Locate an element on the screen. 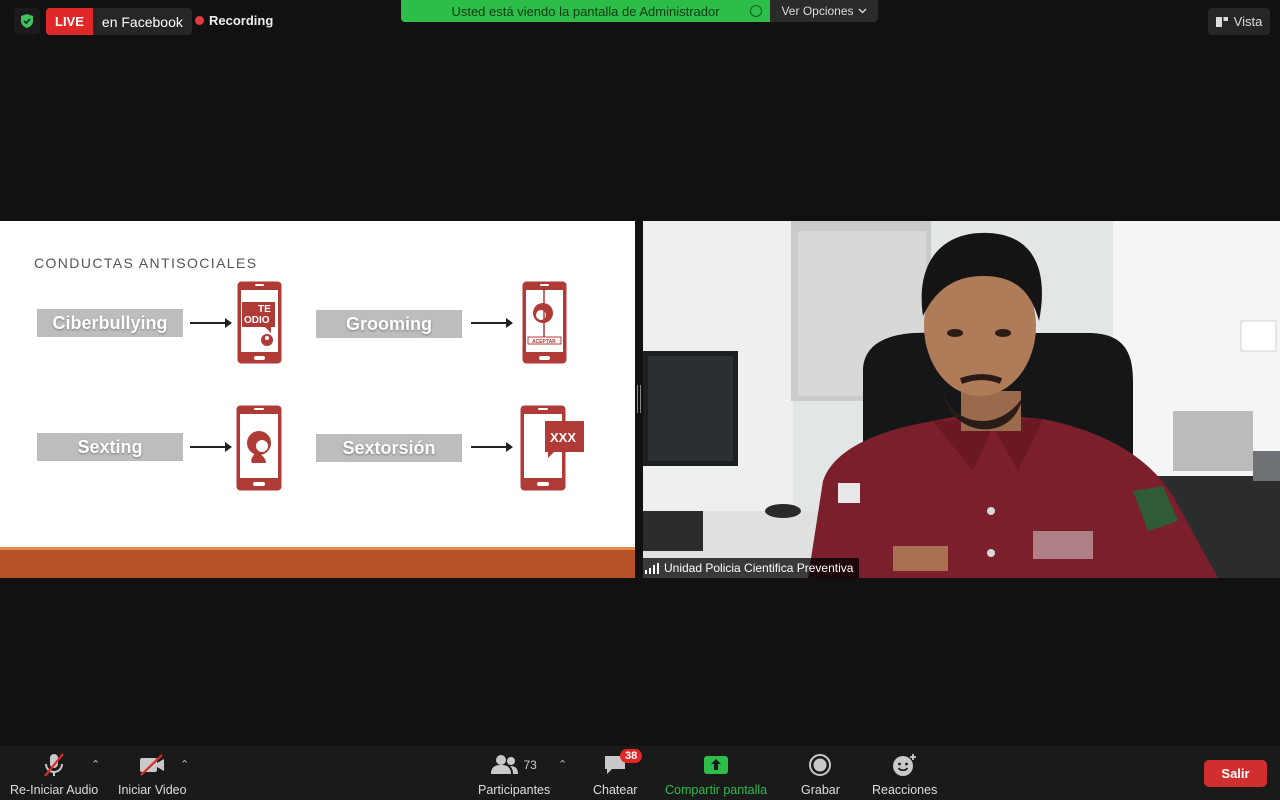 This screenshot has width=1280, height=800. slide-label-sexting: Sexting is located at coordinates (110, 447).